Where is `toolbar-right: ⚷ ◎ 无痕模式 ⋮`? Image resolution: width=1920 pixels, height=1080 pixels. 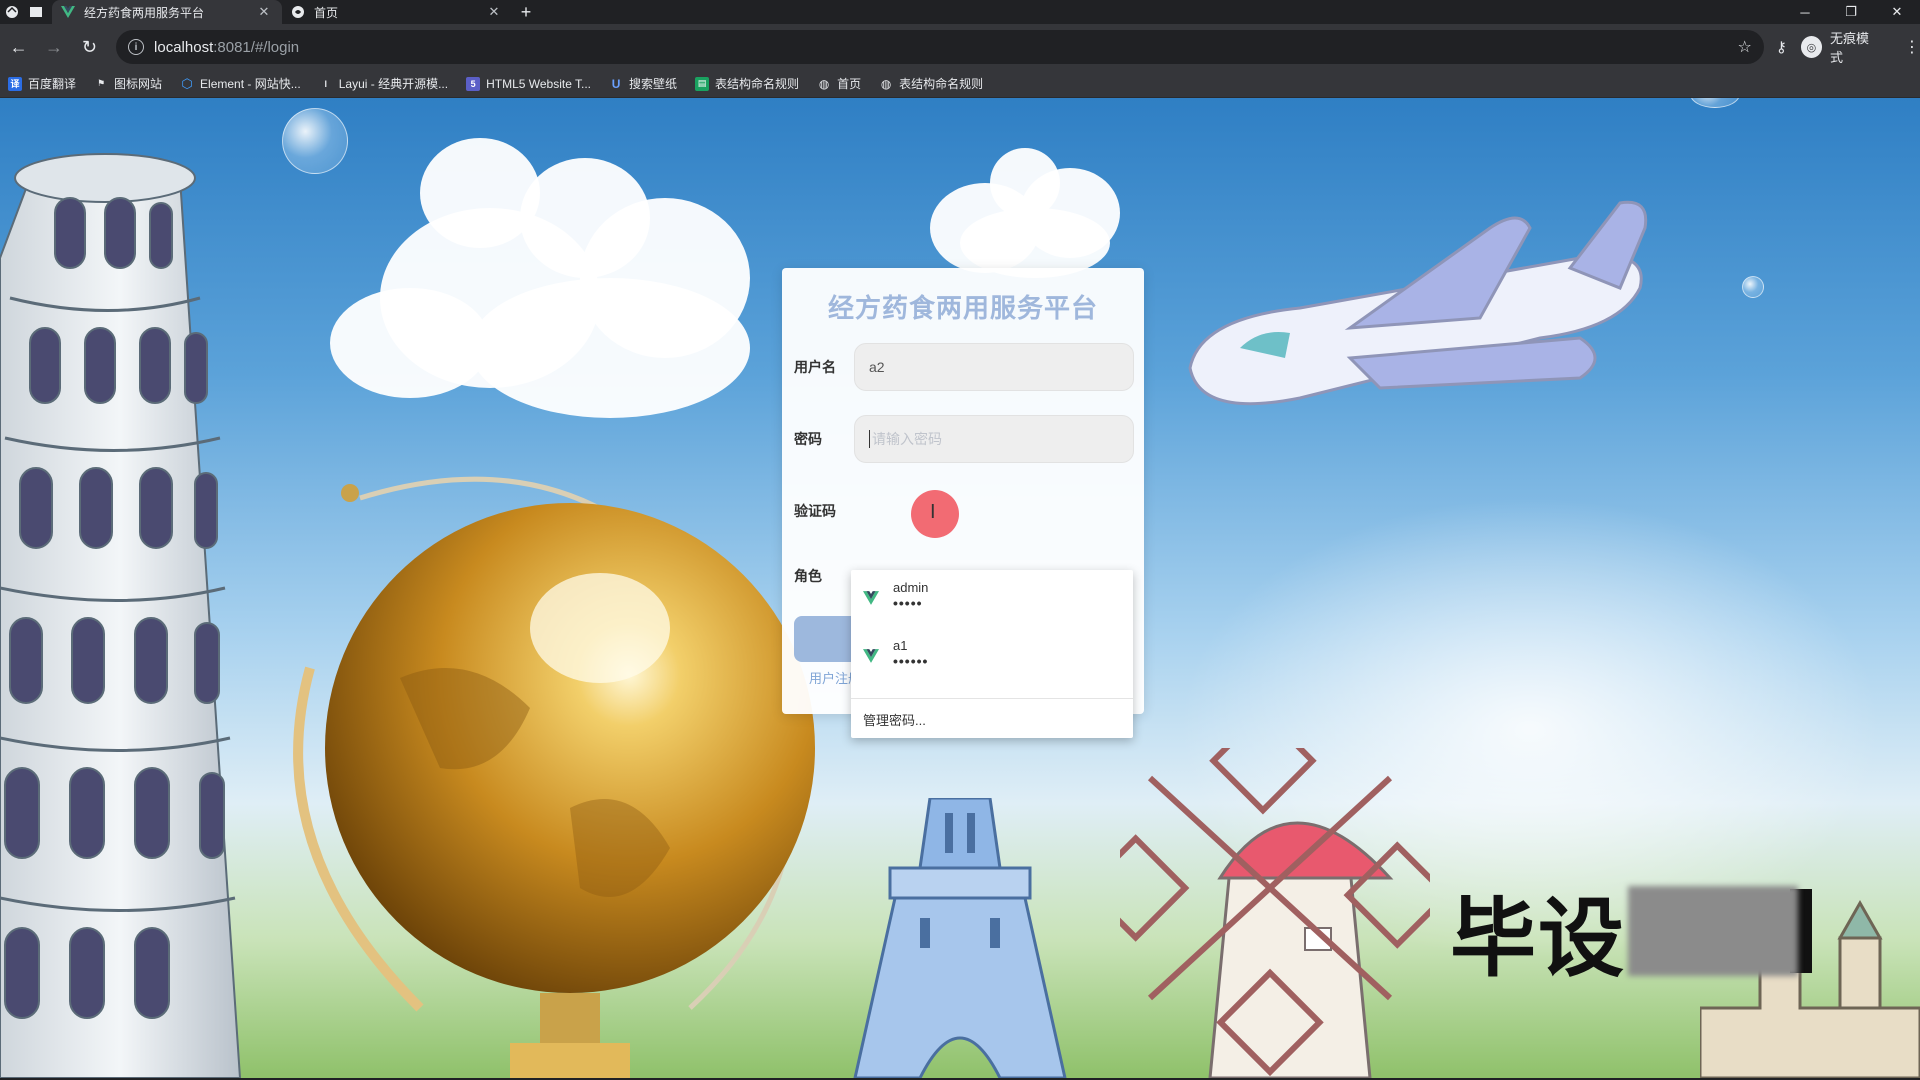 toolbar-right: ⚷ ◎ 无痕模式 ⋮ is located at coordinates (1848, 47).